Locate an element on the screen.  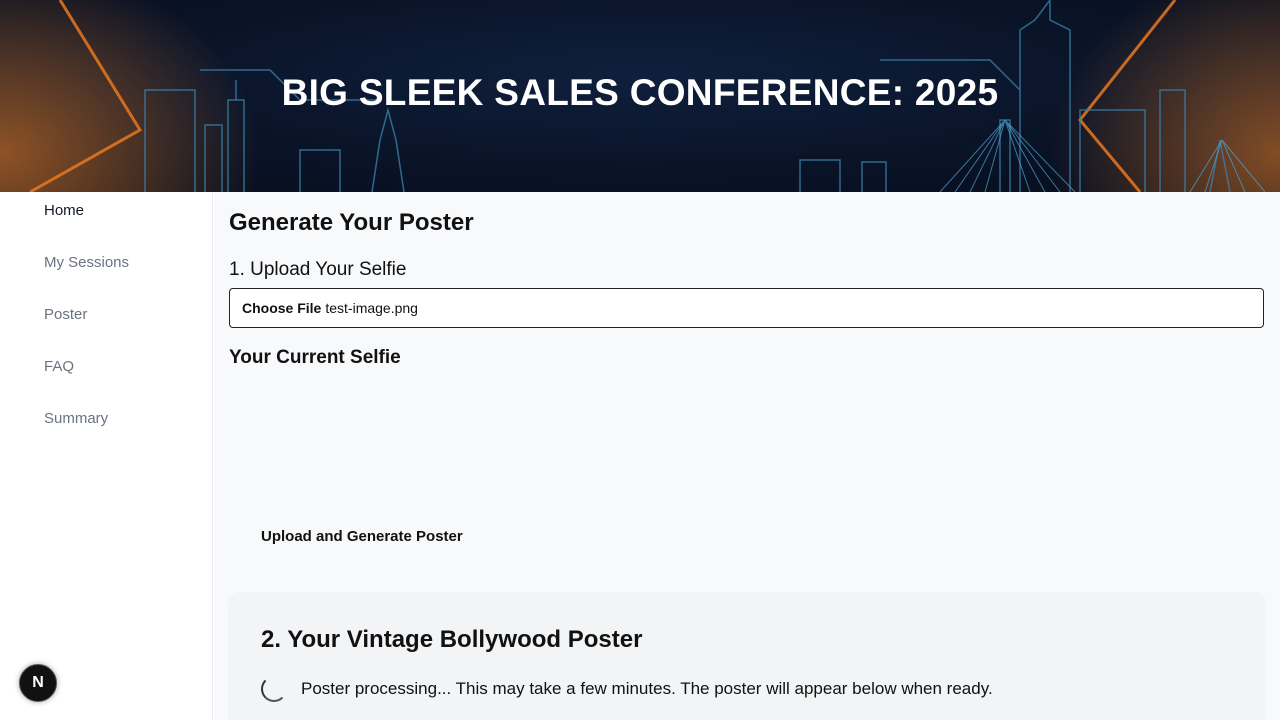
upload-selfie-heading: 1. Upload Your Selfie is located at coordinates (318, 269).